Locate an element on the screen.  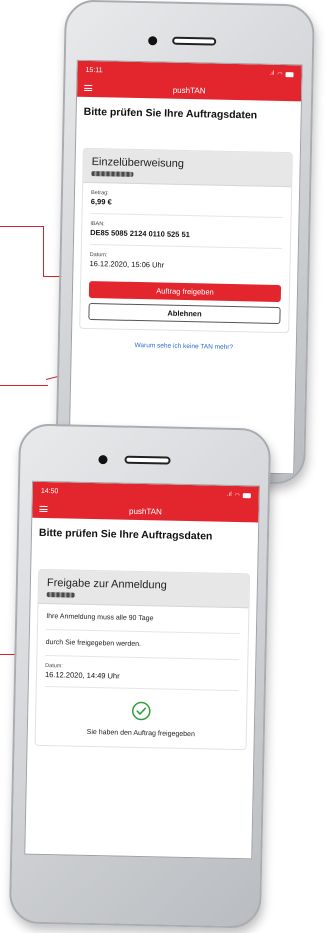
date-field: Datum: 16.12.2020, 14:49 Uhr is located at coordinates (142, 674).